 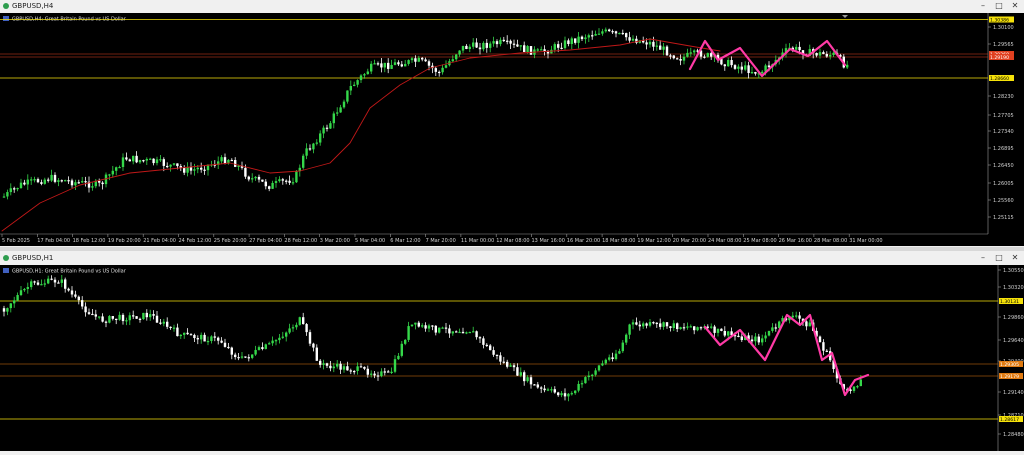 I want to click on window-titlebar: GBPUSD,H4 – □ ✕, so click(x=512, y=6).